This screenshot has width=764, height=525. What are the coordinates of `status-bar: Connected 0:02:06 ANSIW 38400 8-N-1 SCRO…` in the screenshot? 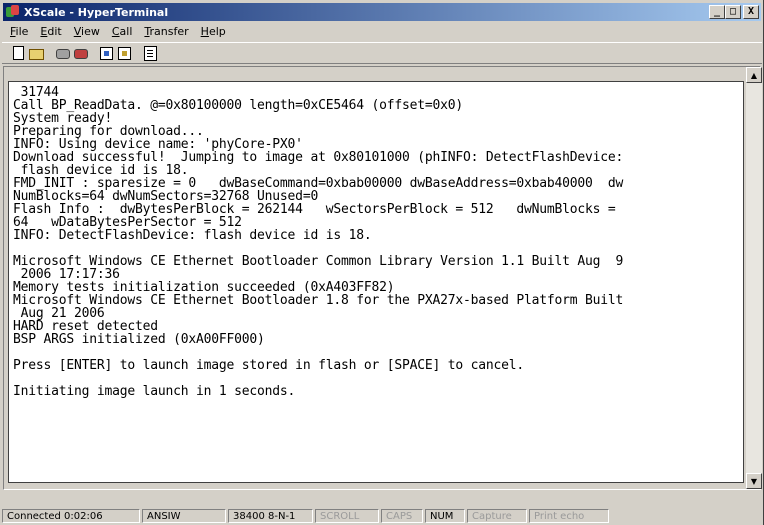 It's located at (382, 515).